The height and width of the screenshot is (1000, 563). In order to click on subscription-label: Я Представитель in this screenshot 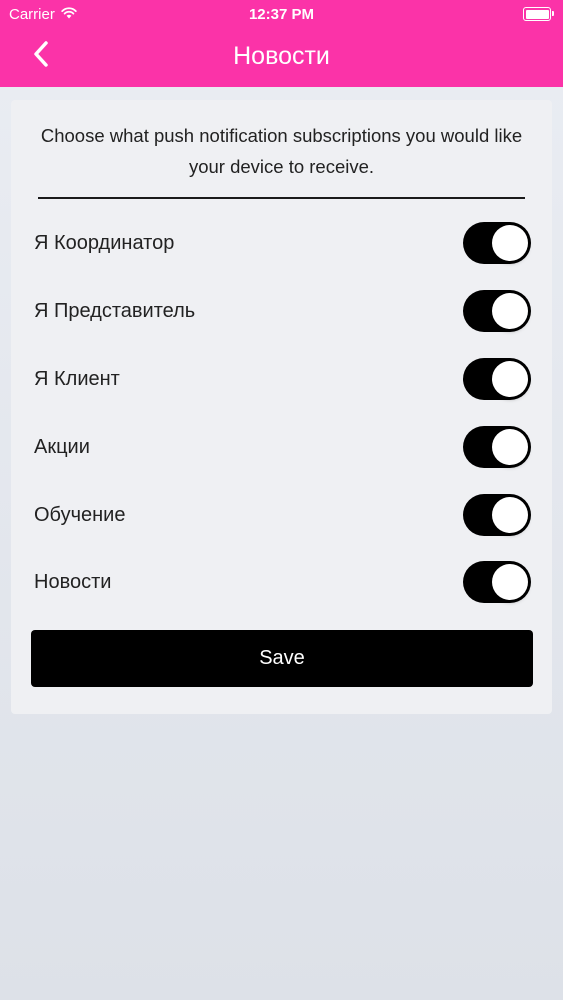, I will do `click(115, 310)`.